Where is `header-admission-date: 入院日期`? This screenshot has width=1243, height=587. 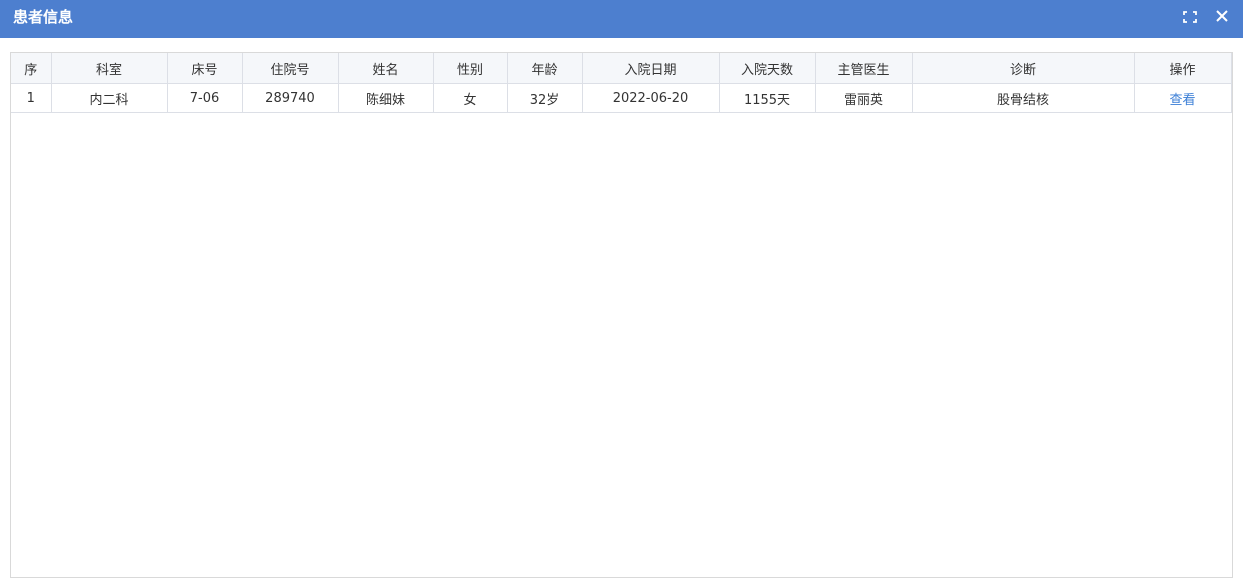
header-admission-date: 入院日期 is located at coordinates (651, 68).